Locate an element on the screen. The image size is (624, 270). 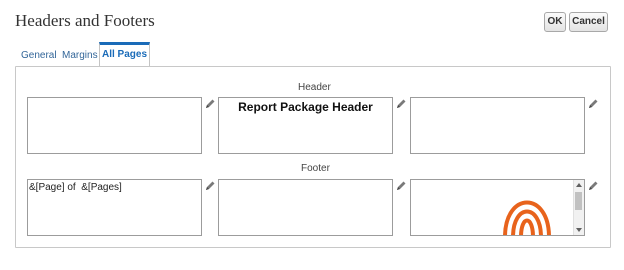
header-center-edit-pencil-icon is located at coordinates (401, 104).